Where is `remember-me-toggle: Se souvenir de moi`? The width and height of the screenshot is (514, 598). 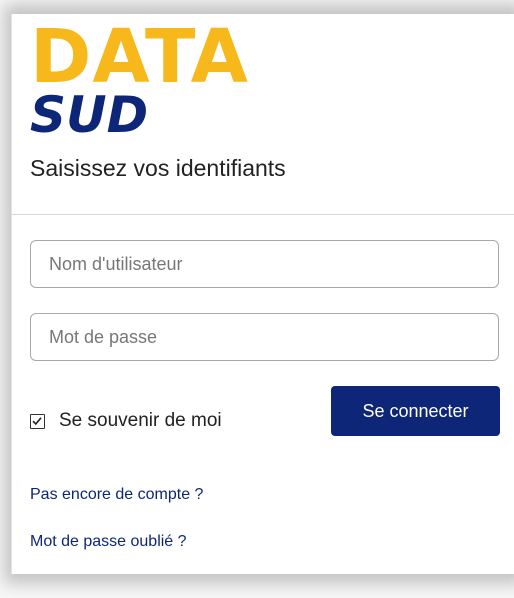
remember-me-toggle: Se souvenir de moi is located at coordinates (126, 421).